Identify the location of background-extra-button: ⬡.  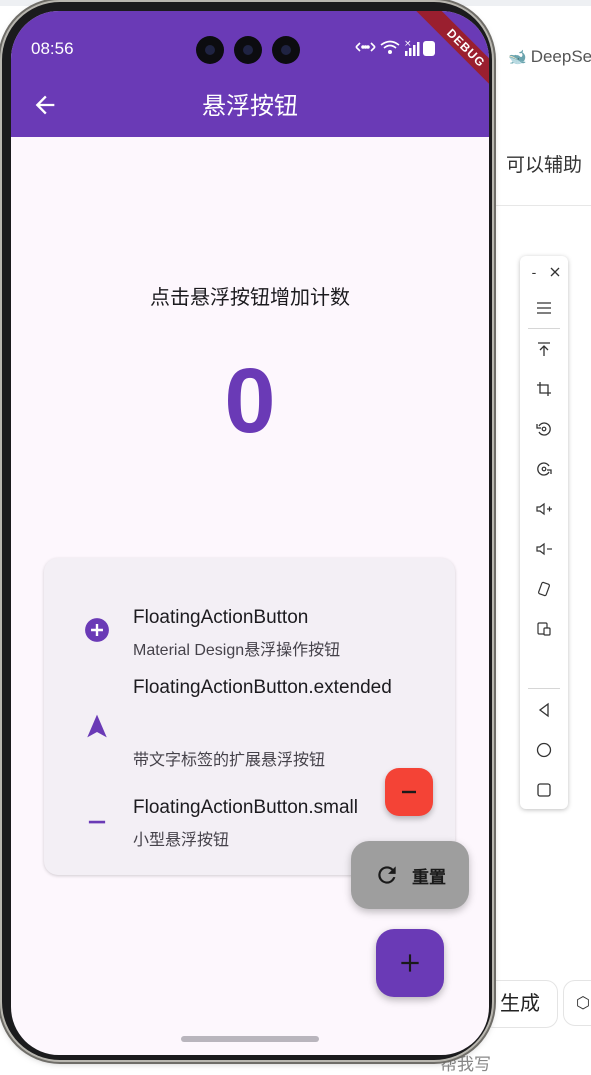
(577, 1003).